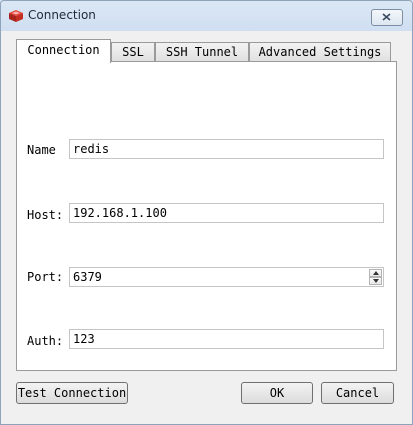 This screenshot has height=425, width=413. I want to click on window-title: Connection, so click(62, 15).